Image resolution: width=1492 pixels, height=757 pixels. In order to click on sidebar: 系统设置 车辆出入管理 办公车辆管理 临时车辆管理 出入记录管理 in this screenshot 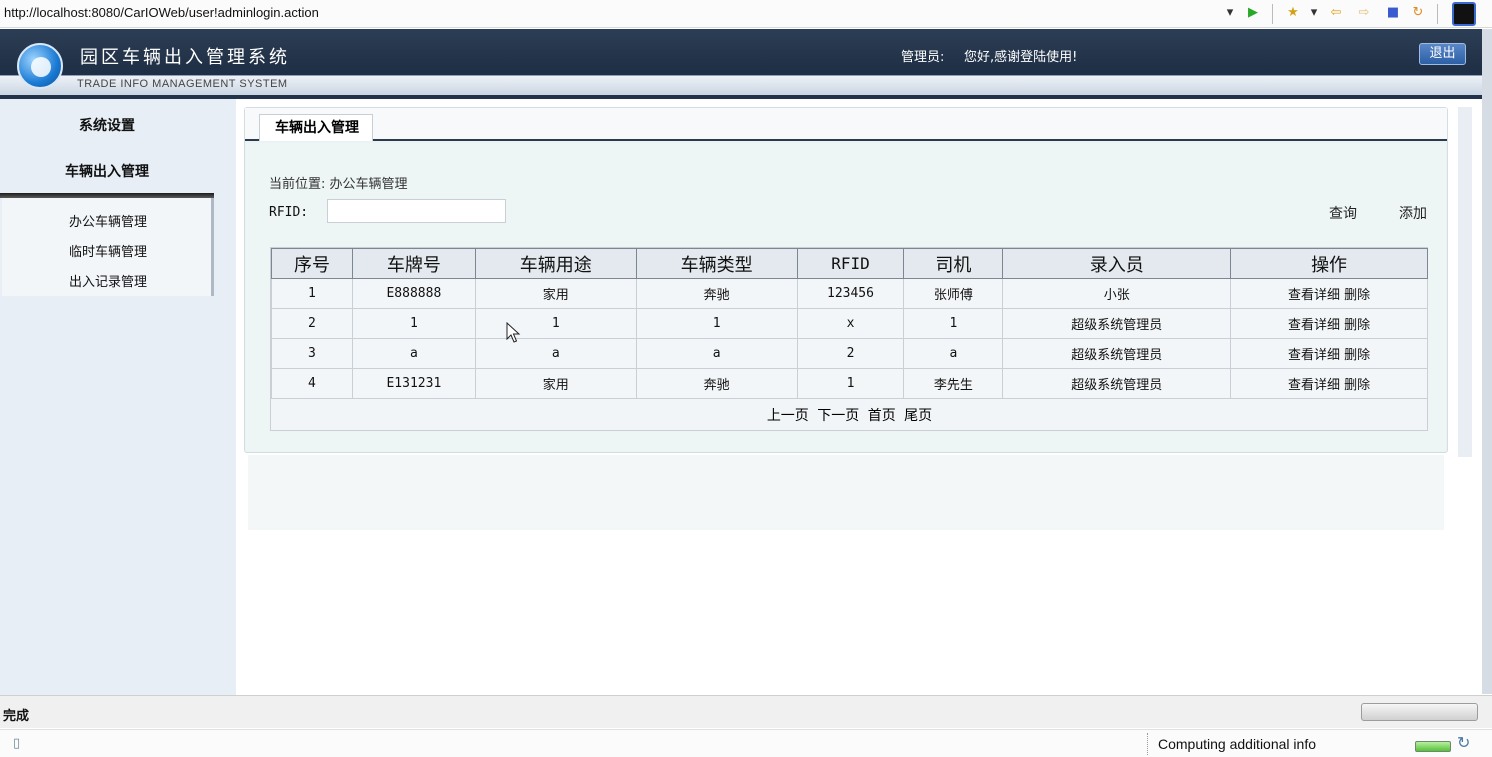, I will do `click(118, 397)`.